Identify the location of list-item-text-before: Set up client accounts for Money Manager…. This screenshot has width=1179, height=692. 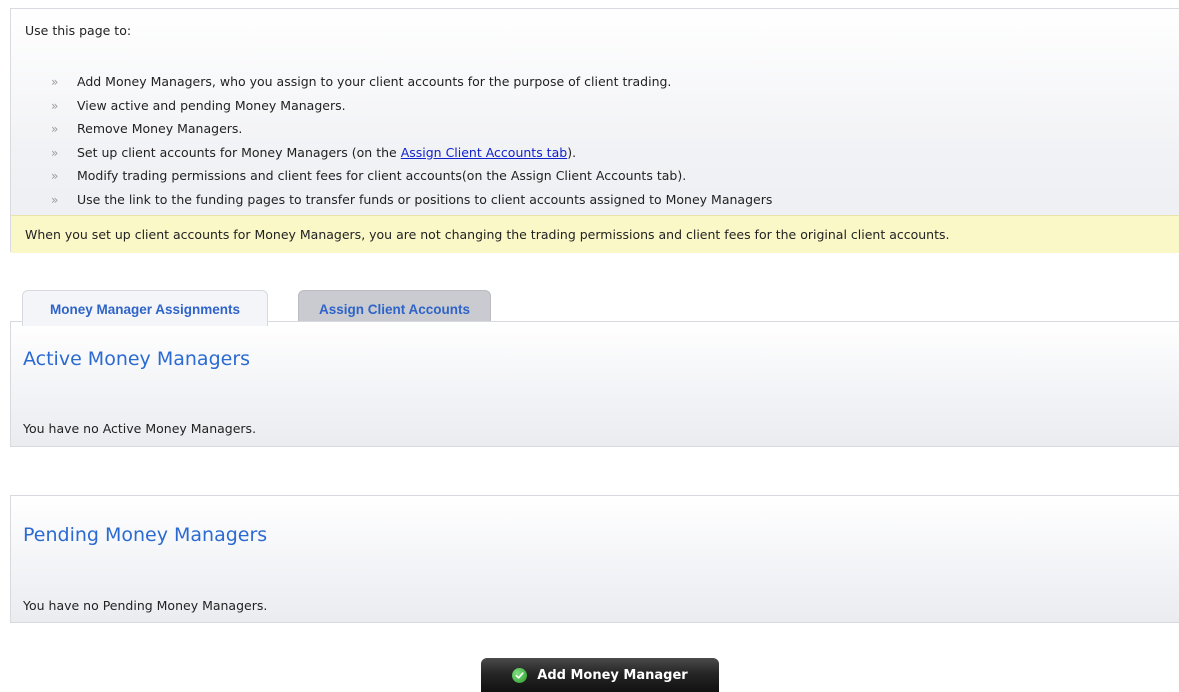
(239, 152).